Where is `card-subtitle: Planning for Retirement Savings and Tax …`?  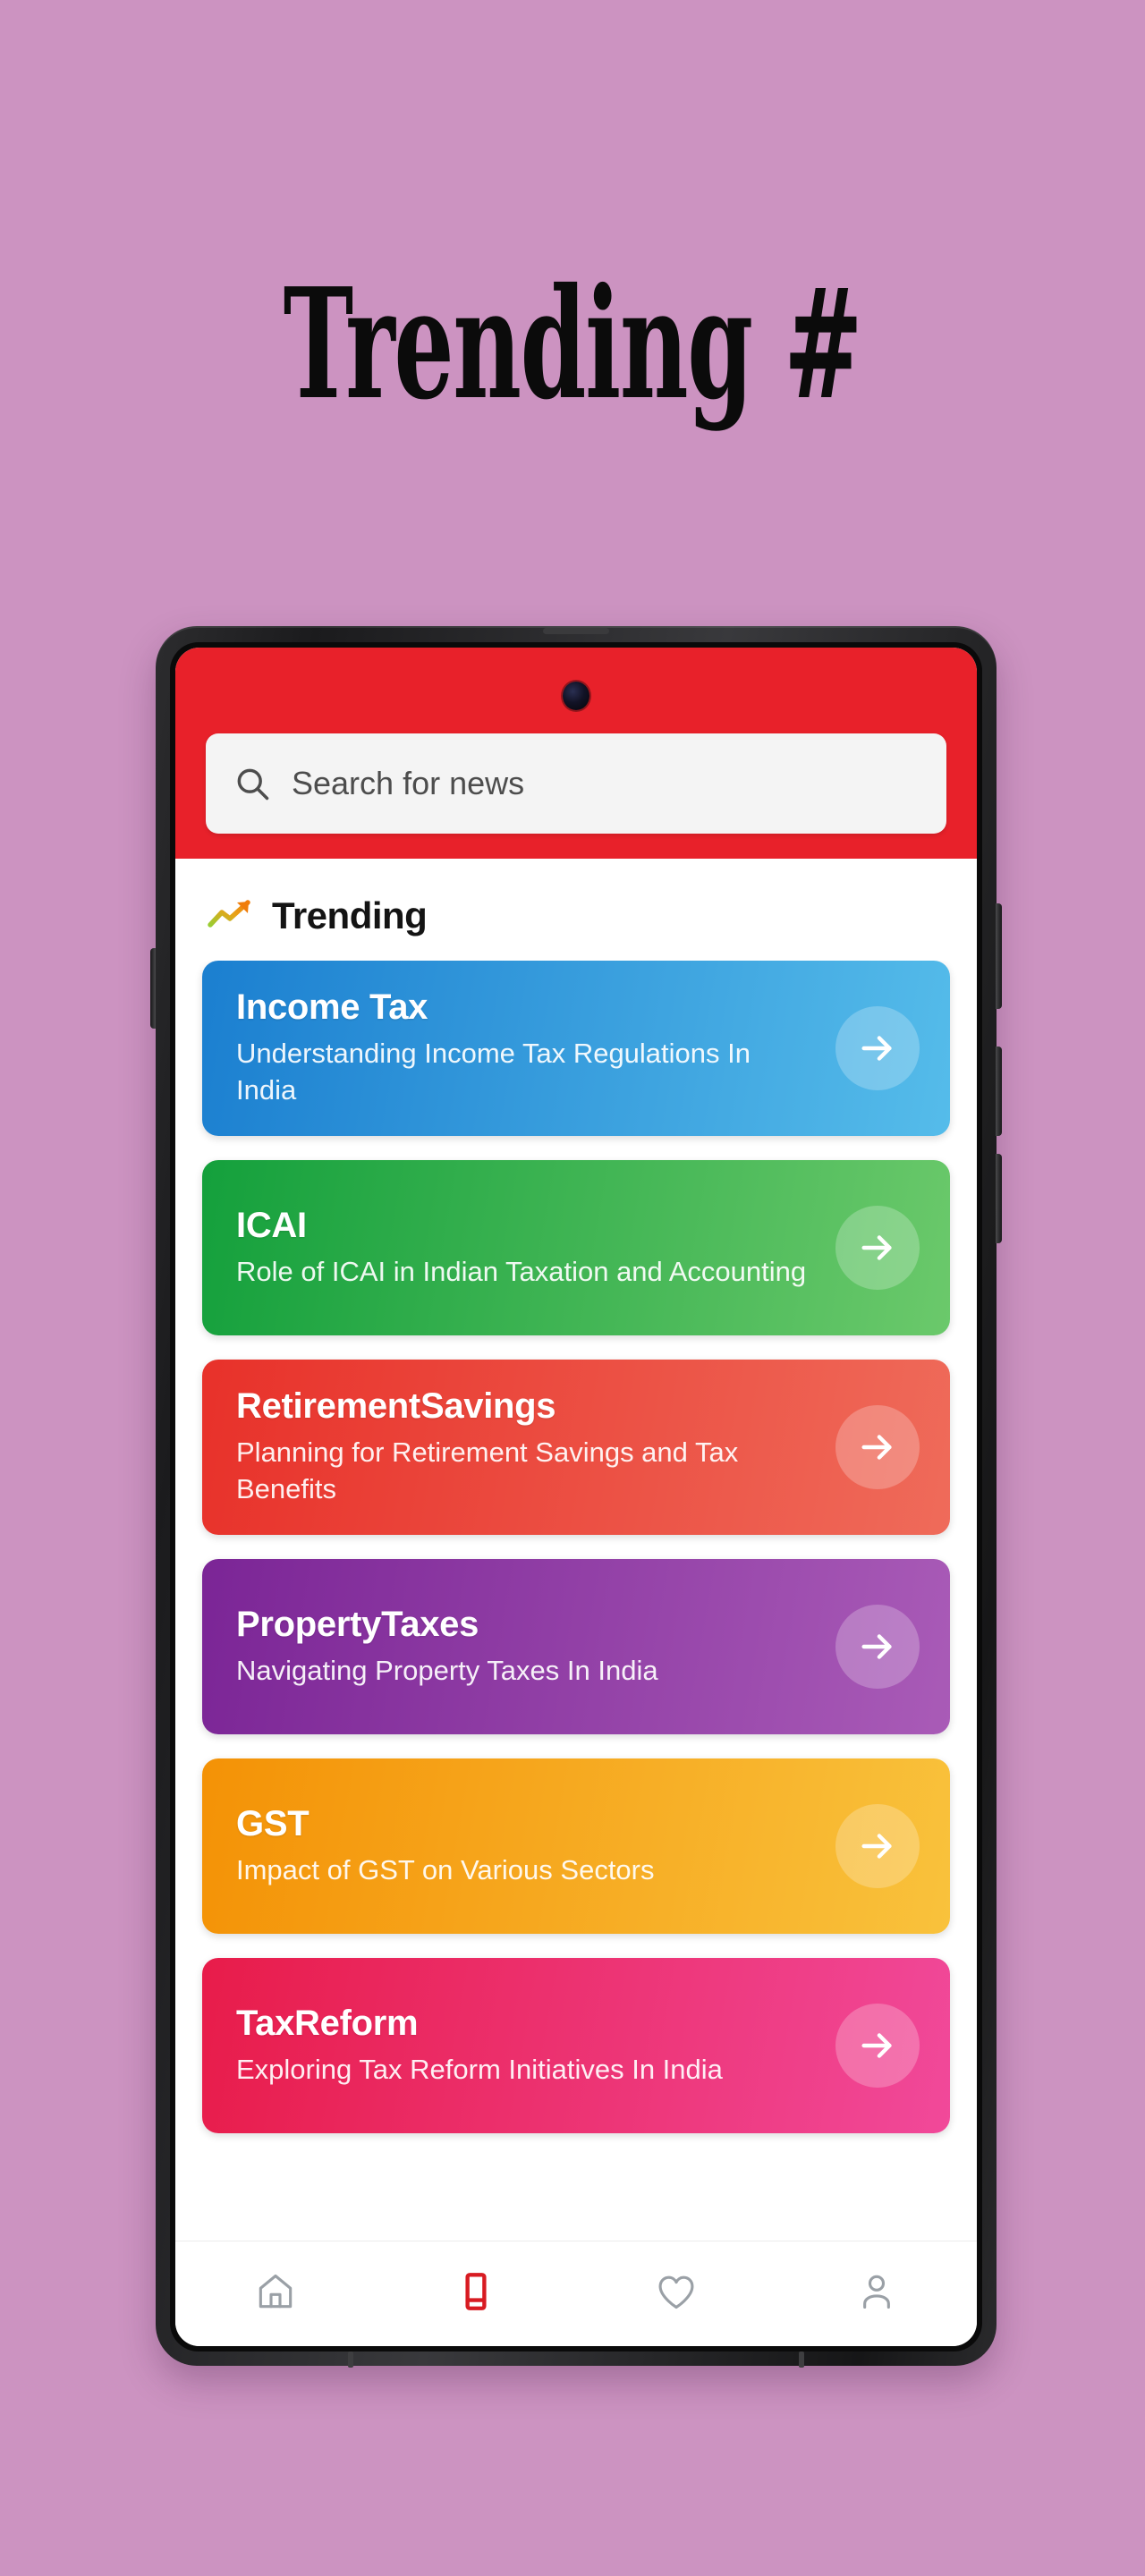
card-subtitle: Planning for Retirement Savings and Tax … is located at coordinates (487, 1470).